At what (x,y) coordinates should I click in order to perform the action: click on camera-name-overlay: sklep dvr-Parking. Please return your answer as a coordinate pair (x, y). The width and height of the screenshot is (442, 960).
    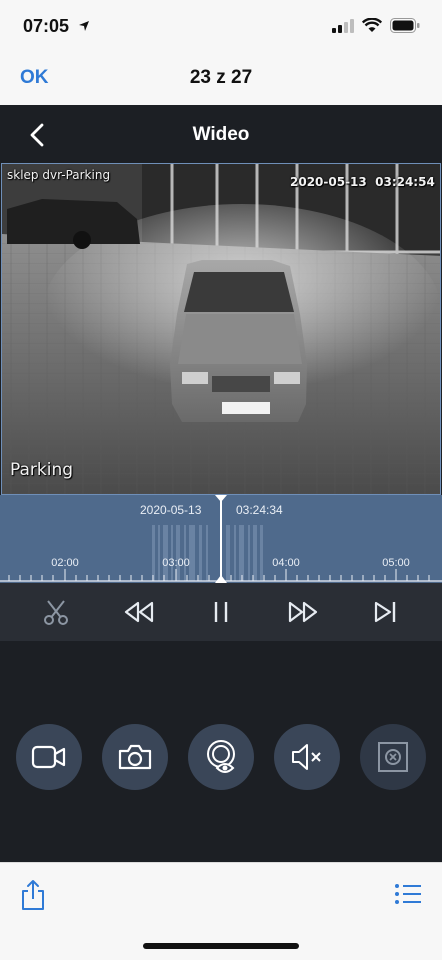
    Looking at the image, I should click on (59, 175).